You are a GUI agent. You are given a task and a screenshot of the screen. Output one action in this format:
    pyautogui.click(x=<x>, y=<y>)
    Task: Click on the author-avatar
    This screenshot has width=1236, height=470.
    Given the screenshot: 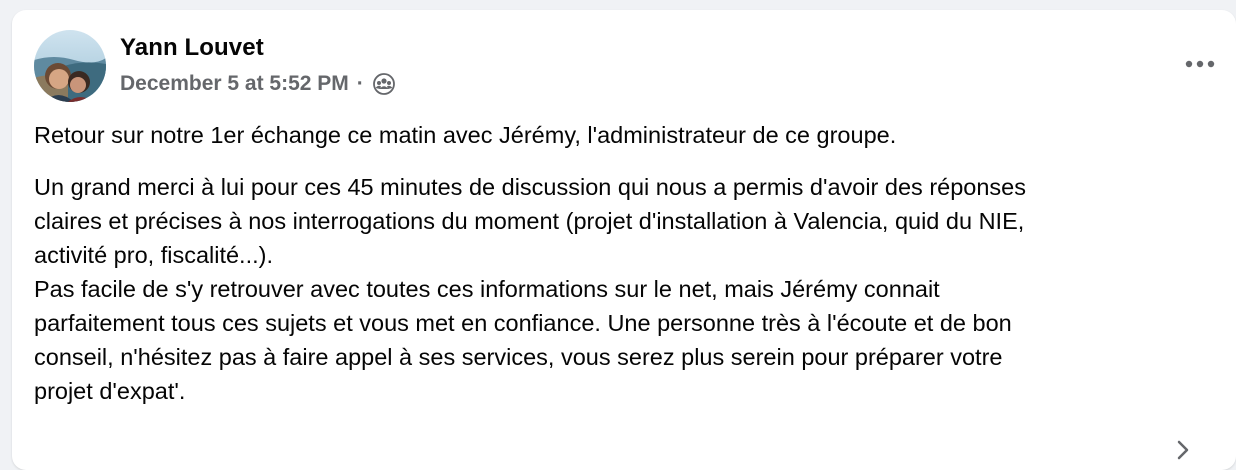 What is the action you would take?
    pyautogui.click(x=70, y=66)
    